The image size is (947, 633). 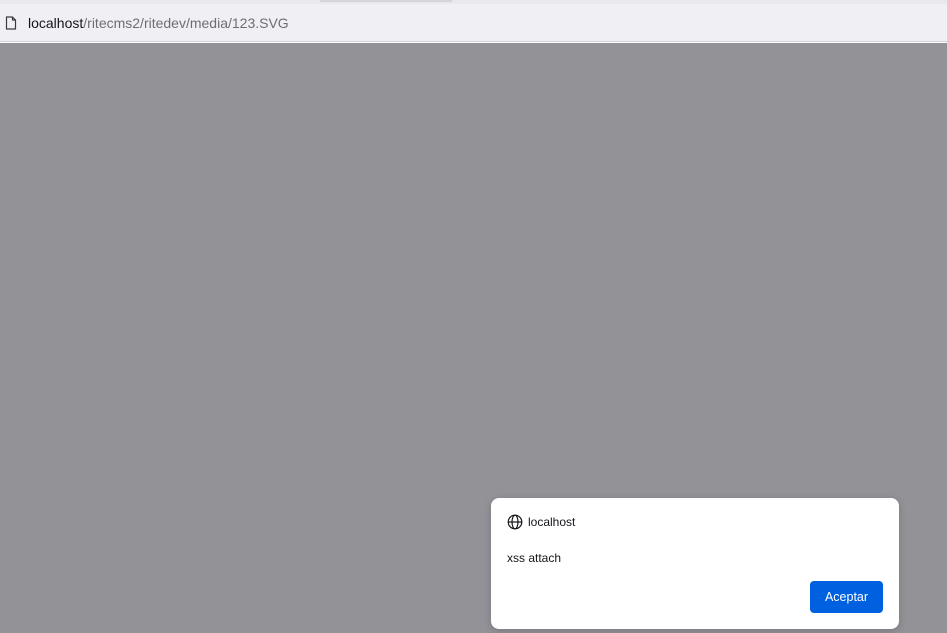 What do you see at coordinates (846, 597) in the screenshot?
I see `accept-button: Aceptar` at bounding box center [846, 597].